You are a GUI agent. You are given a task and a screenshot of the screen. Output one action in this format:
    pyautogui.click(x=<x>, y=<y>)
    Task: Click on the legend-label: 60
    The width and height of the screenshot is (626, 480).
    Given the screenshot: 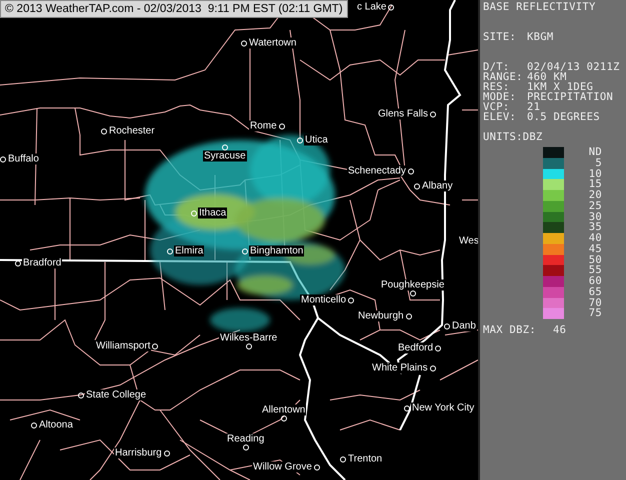 What is the action you would take?
    pyautogui.click(x=595, y=281)
    